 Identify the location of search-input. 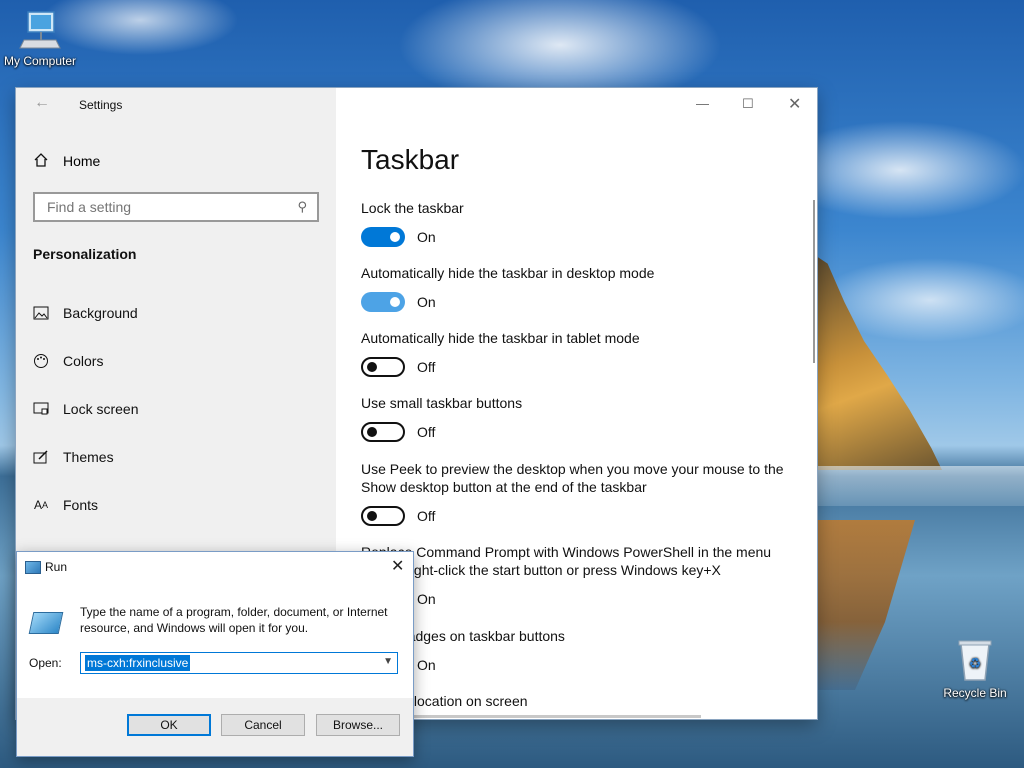
(171, 207).